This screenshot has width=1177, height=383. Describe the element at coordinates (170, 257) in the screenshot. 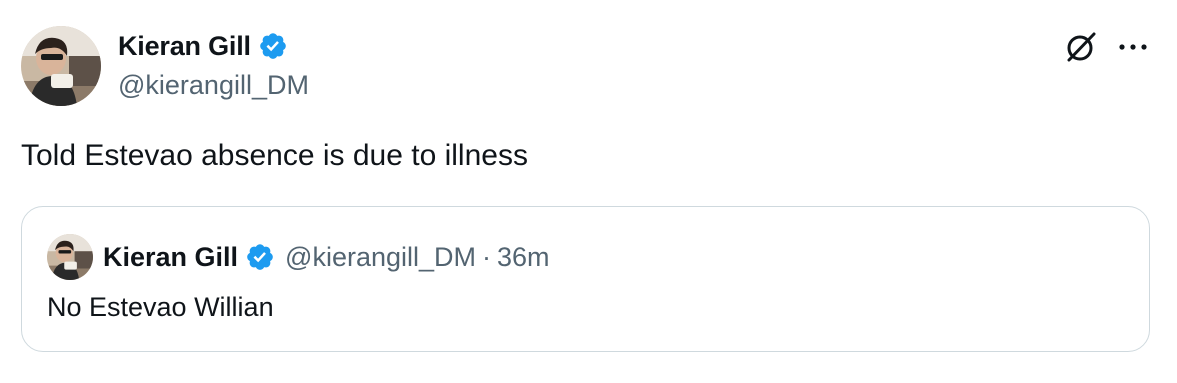

I see `quoted-author-display-name: Kieran Gill` at that location.